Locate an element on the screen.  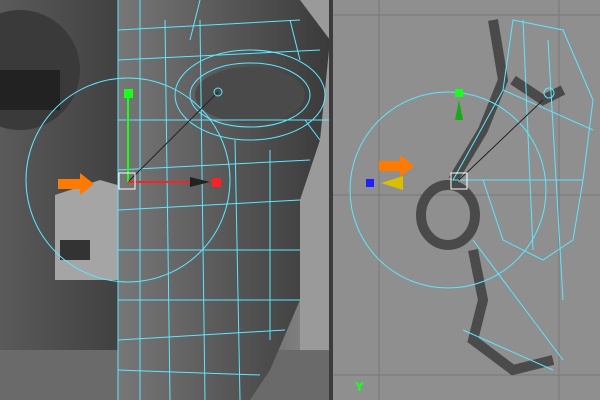
y-axis-handle is located at coordinates (459, 93).